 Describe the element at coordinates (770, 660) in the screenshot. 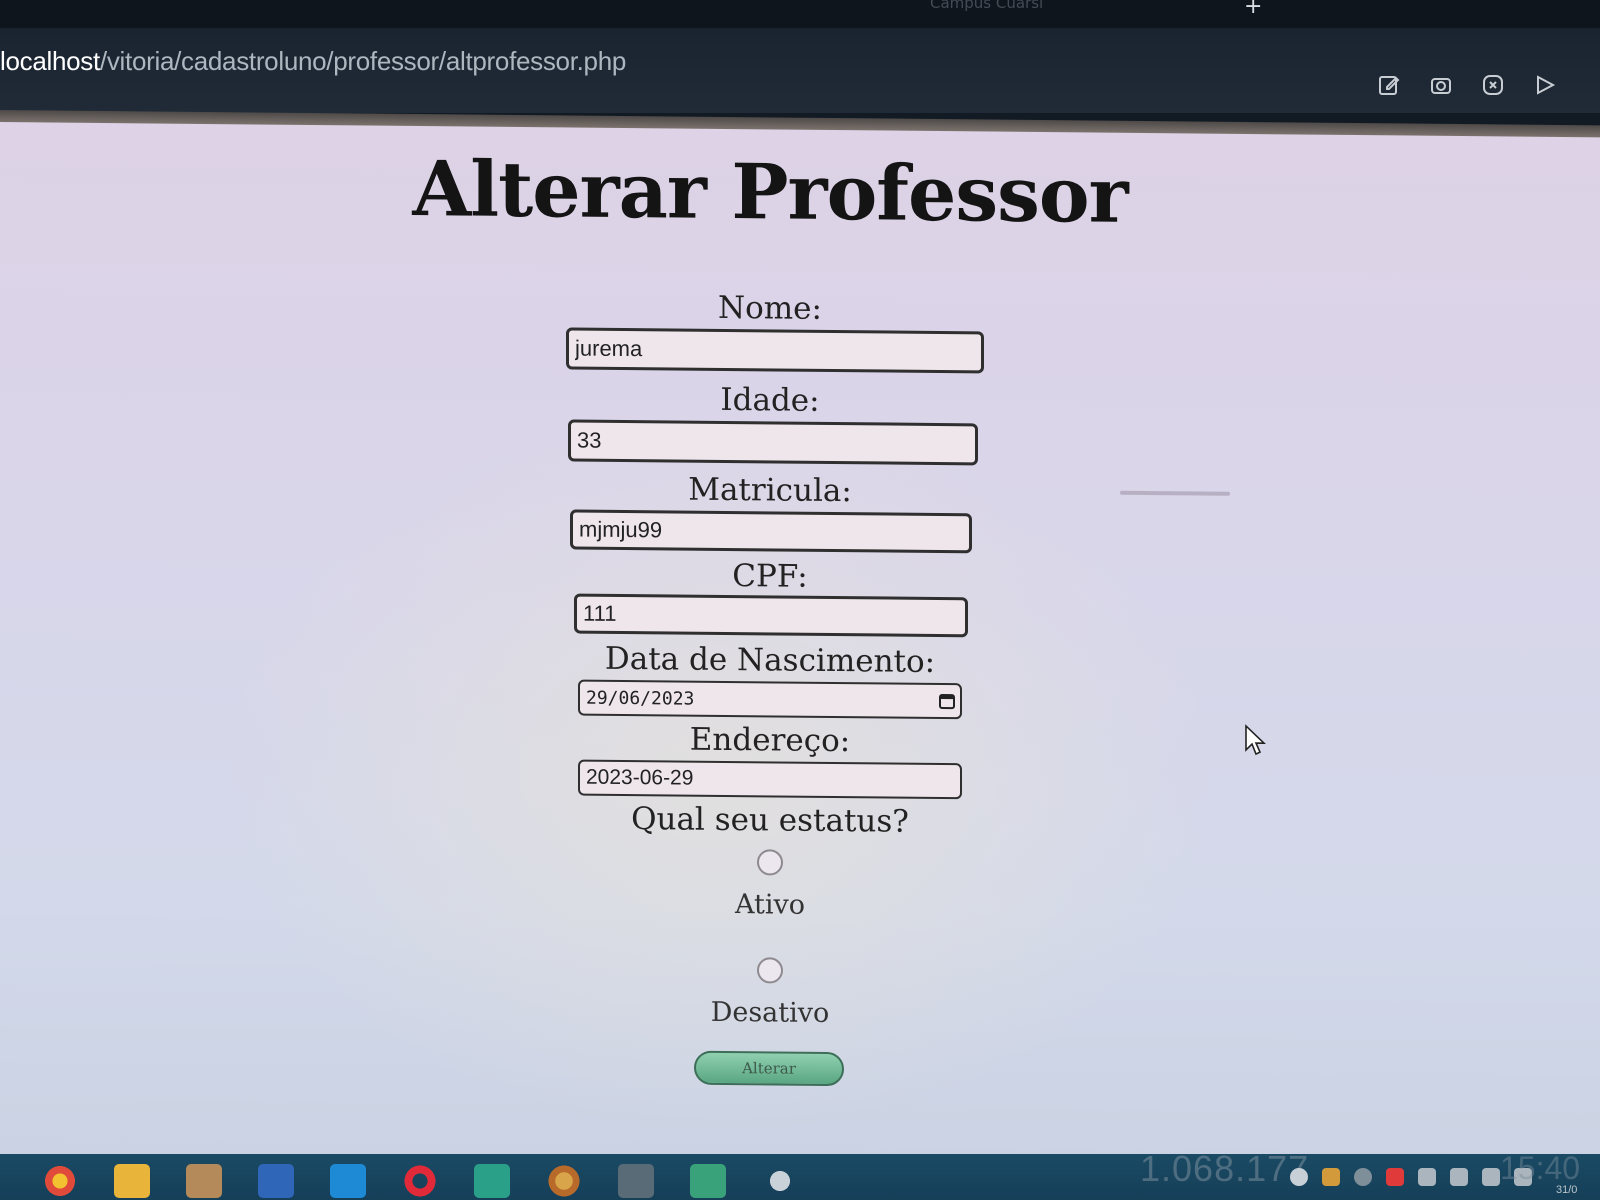

I see `nascimento-label: Data de Nascimento:` at that location.